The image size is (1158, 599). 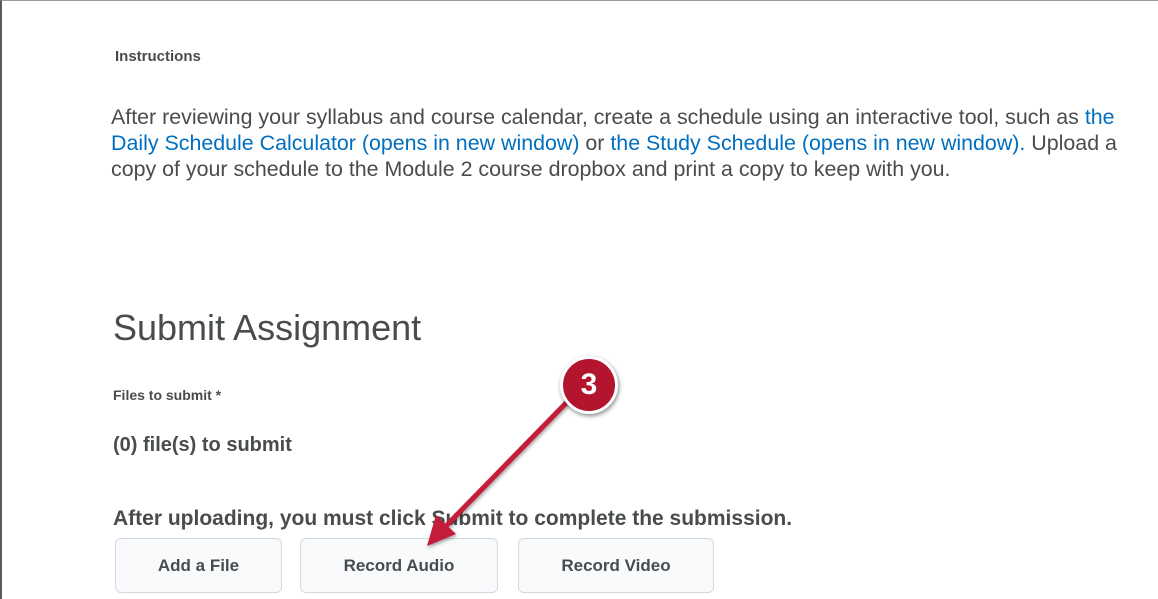 What do you see at coordinates (616, 565) in the screenshot?
I see `record-video-button: Record Video` at bounding box center [616, 565].